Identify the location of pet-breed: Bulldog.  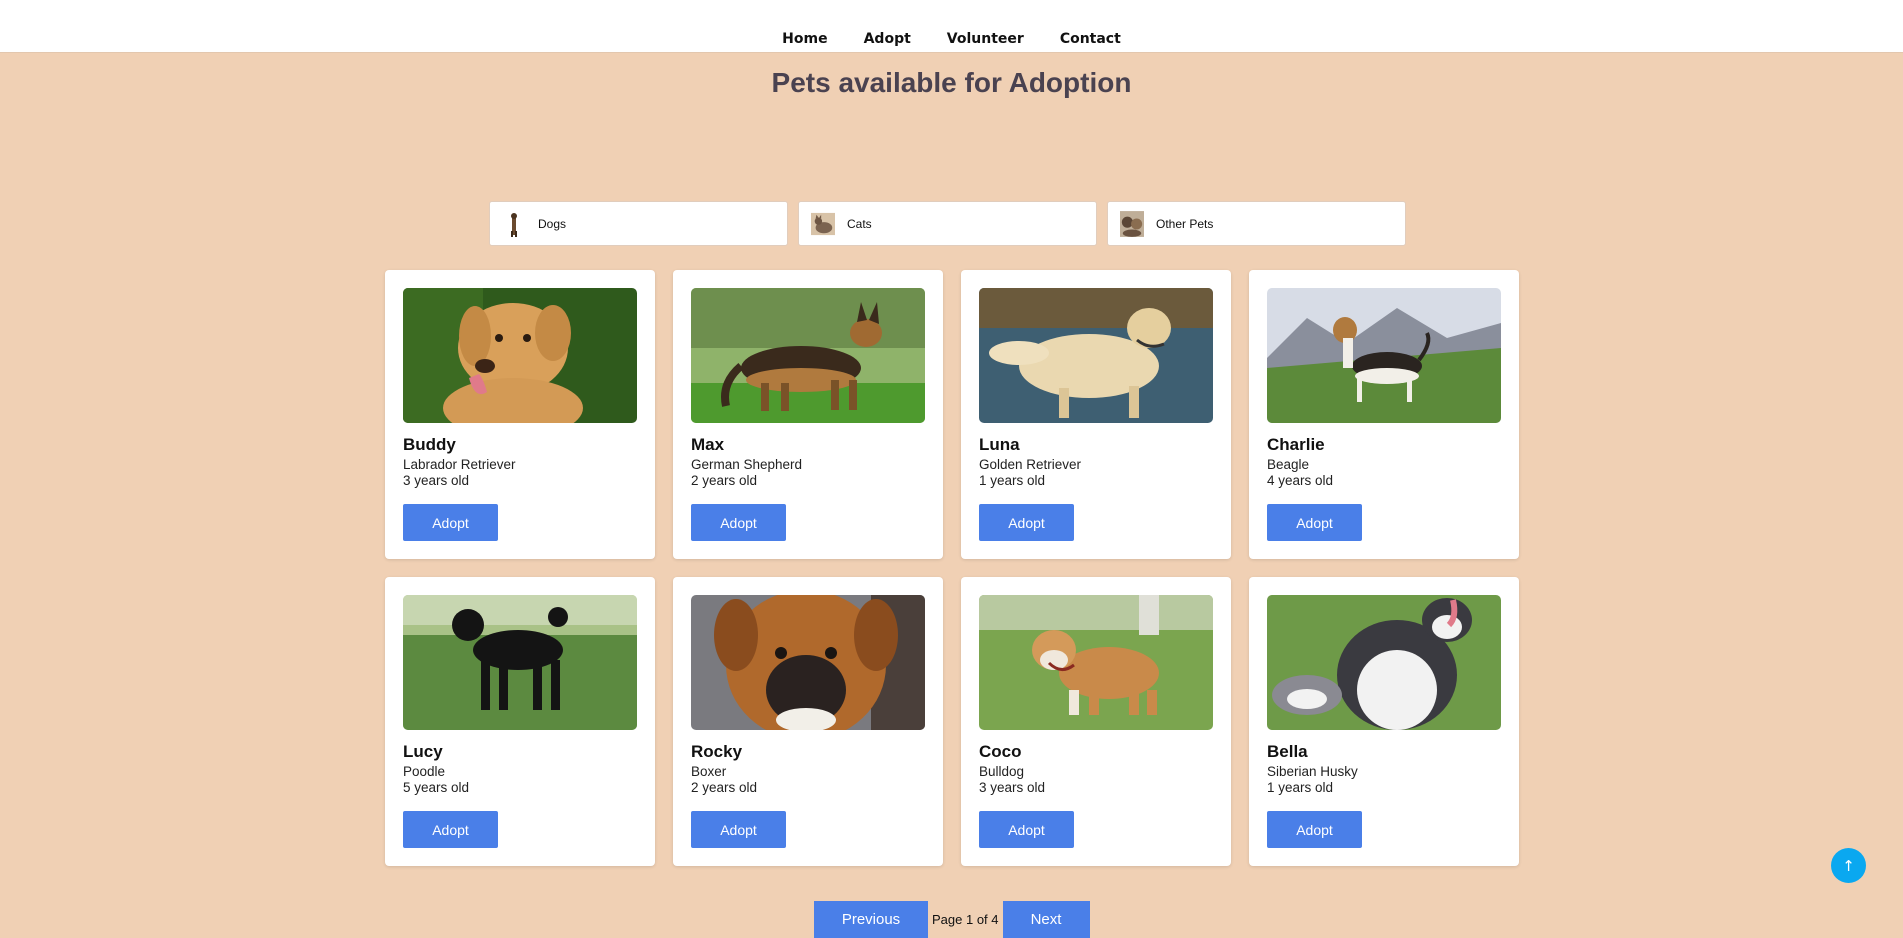
(1002, 771).